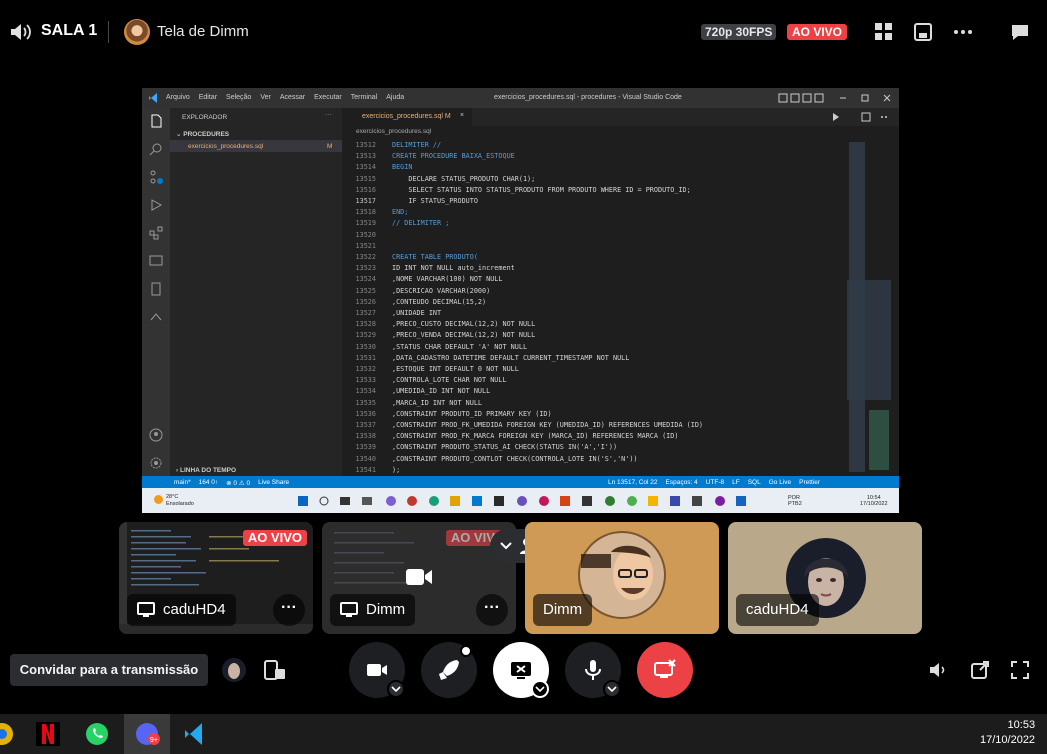 This screenshot has width=1047, height=754. Describe the element at coordinates (156, 121) in the screenshot. I see `files-icon` at that location.